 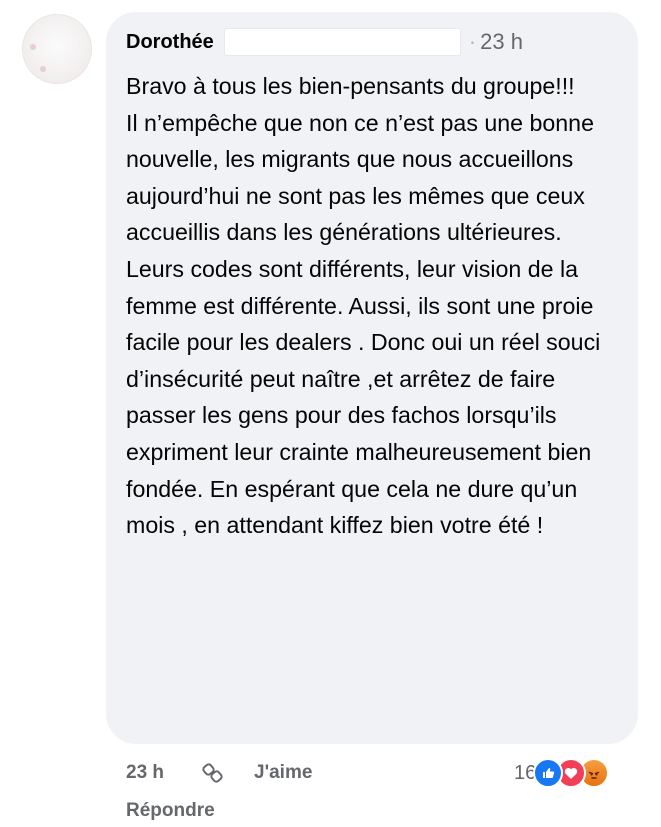 What do you see at coordinates (548, 773) in the screenshot?
I see `like-reaction-icon` at bounding box center [548, 773].